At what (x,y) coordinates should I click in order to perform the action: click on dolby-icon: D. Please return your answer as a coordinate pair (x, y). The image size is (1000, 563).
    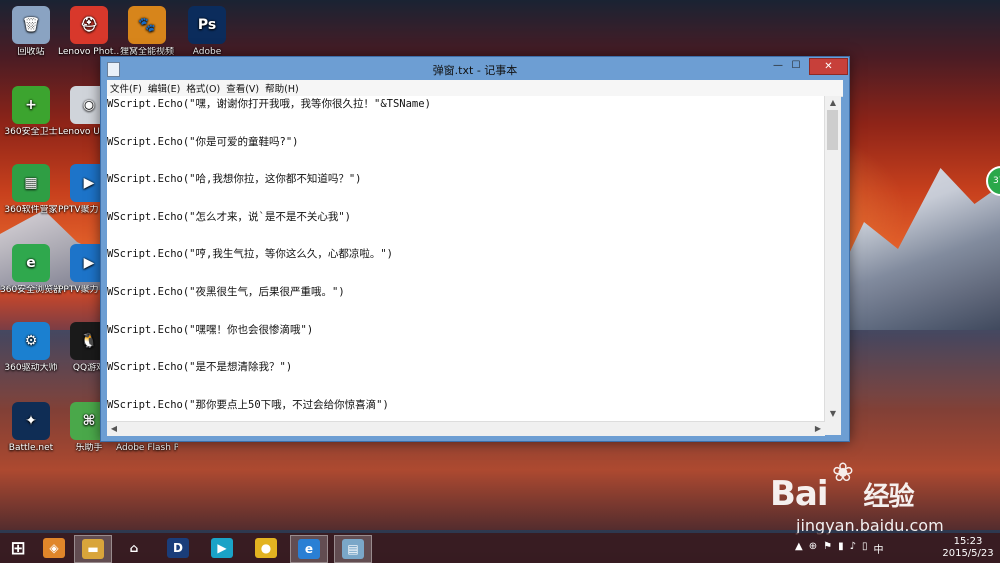
    Looking at the image, I should click on (178, 548).